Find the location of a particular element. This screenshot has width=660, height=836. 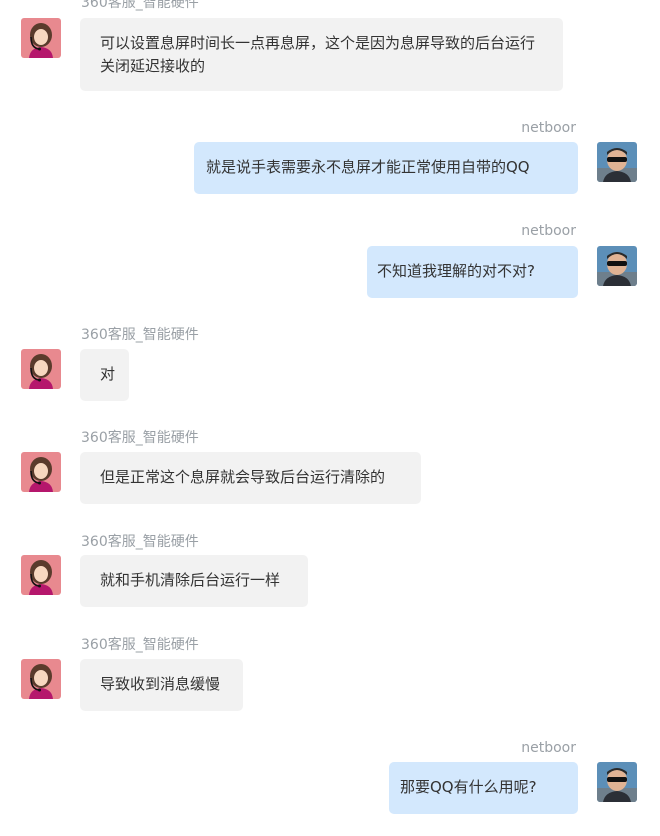

message-bubble: 导致收到消息缓慢 is located at coordinates (161, 685).